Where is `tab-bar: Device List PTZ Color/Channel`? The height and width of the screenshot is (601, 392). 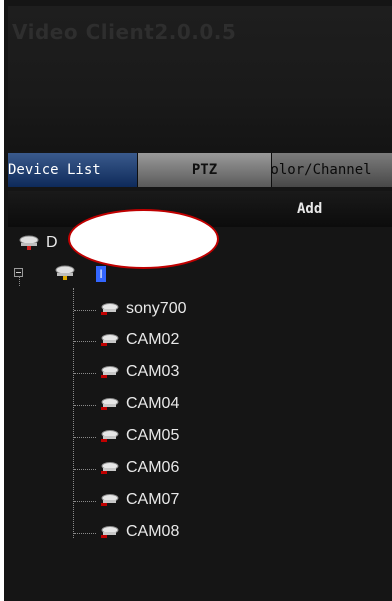
tab-bar: Device List PTZ Color/Channel is located at coordinates (200, 170).